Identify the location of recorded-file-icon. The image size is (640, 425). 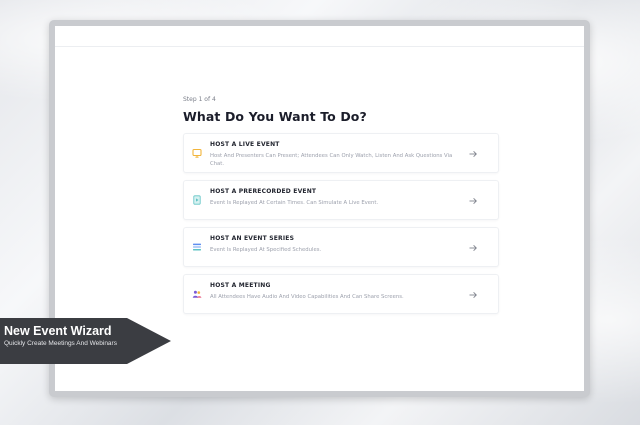
(197, 200).